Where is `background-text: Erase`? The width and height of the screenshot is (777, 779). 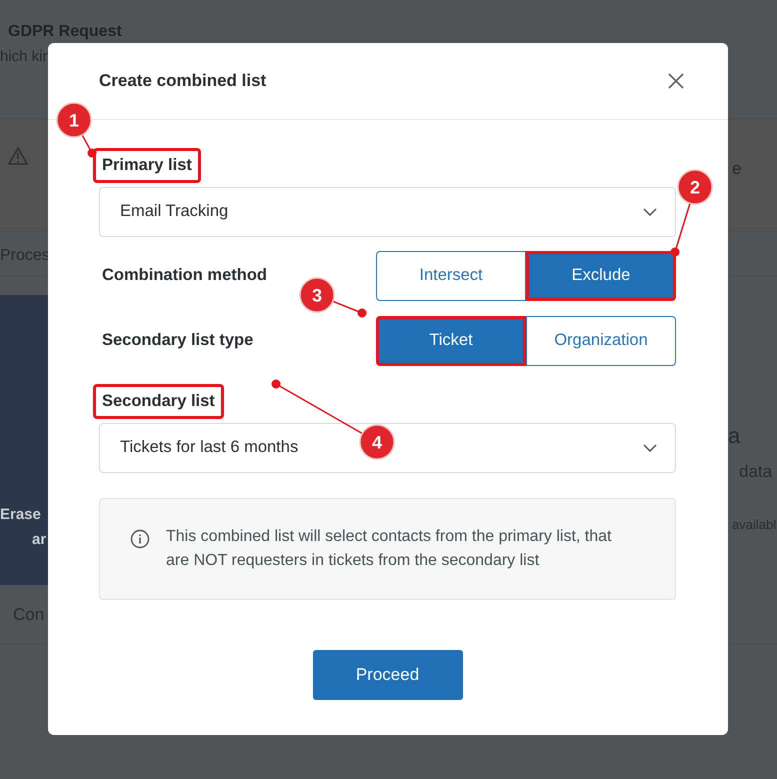
background-text: Erase is located at coordinates (20, 515).